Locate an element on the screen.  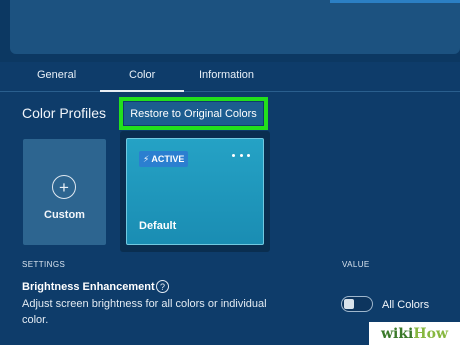
tab-general: General is located at coordinates (56, 75).